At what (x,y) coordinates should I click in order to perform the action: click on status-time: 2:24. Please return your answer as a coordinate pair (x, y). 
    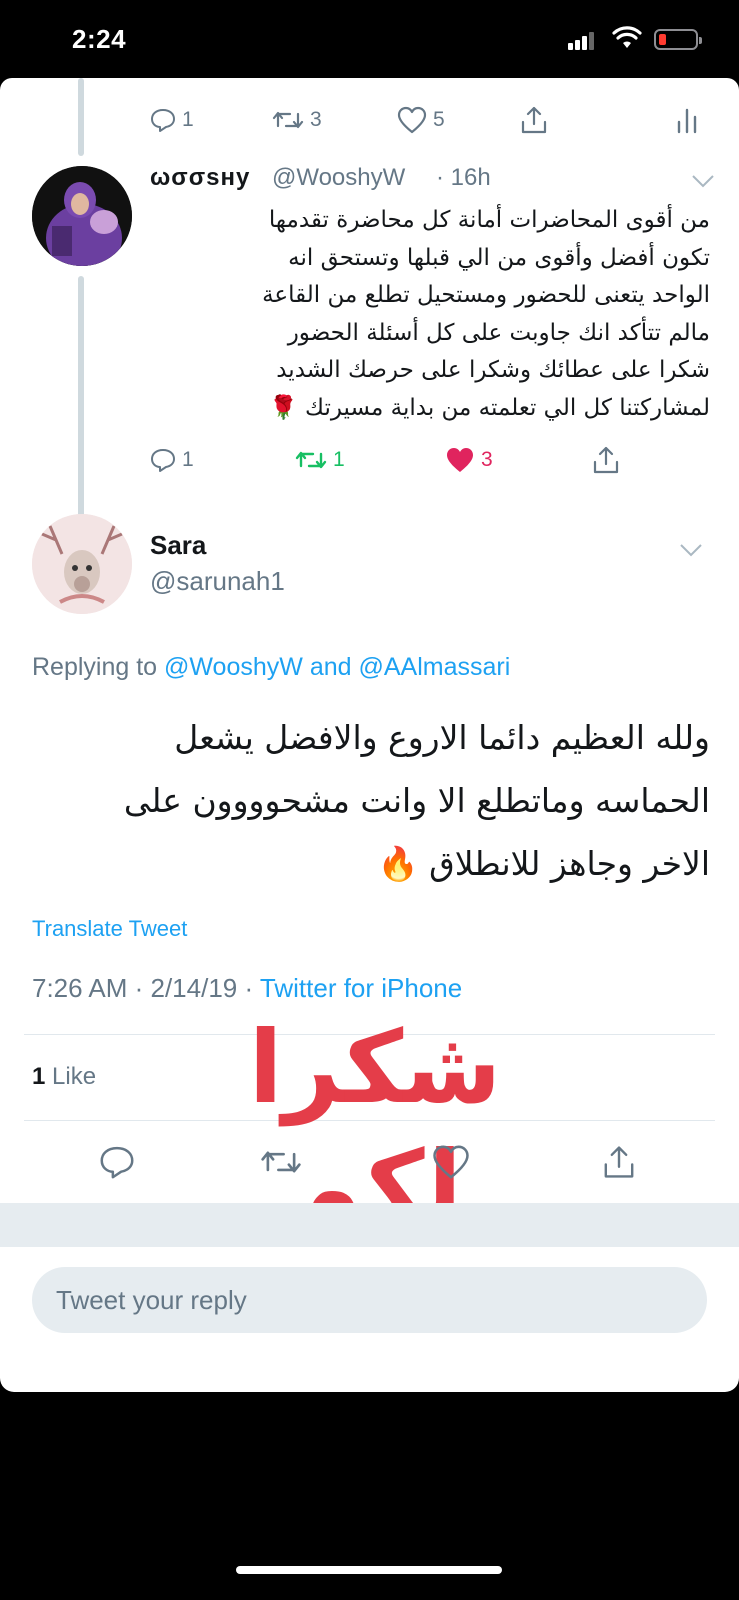
    Looking at the image, I should click on (99, 39).